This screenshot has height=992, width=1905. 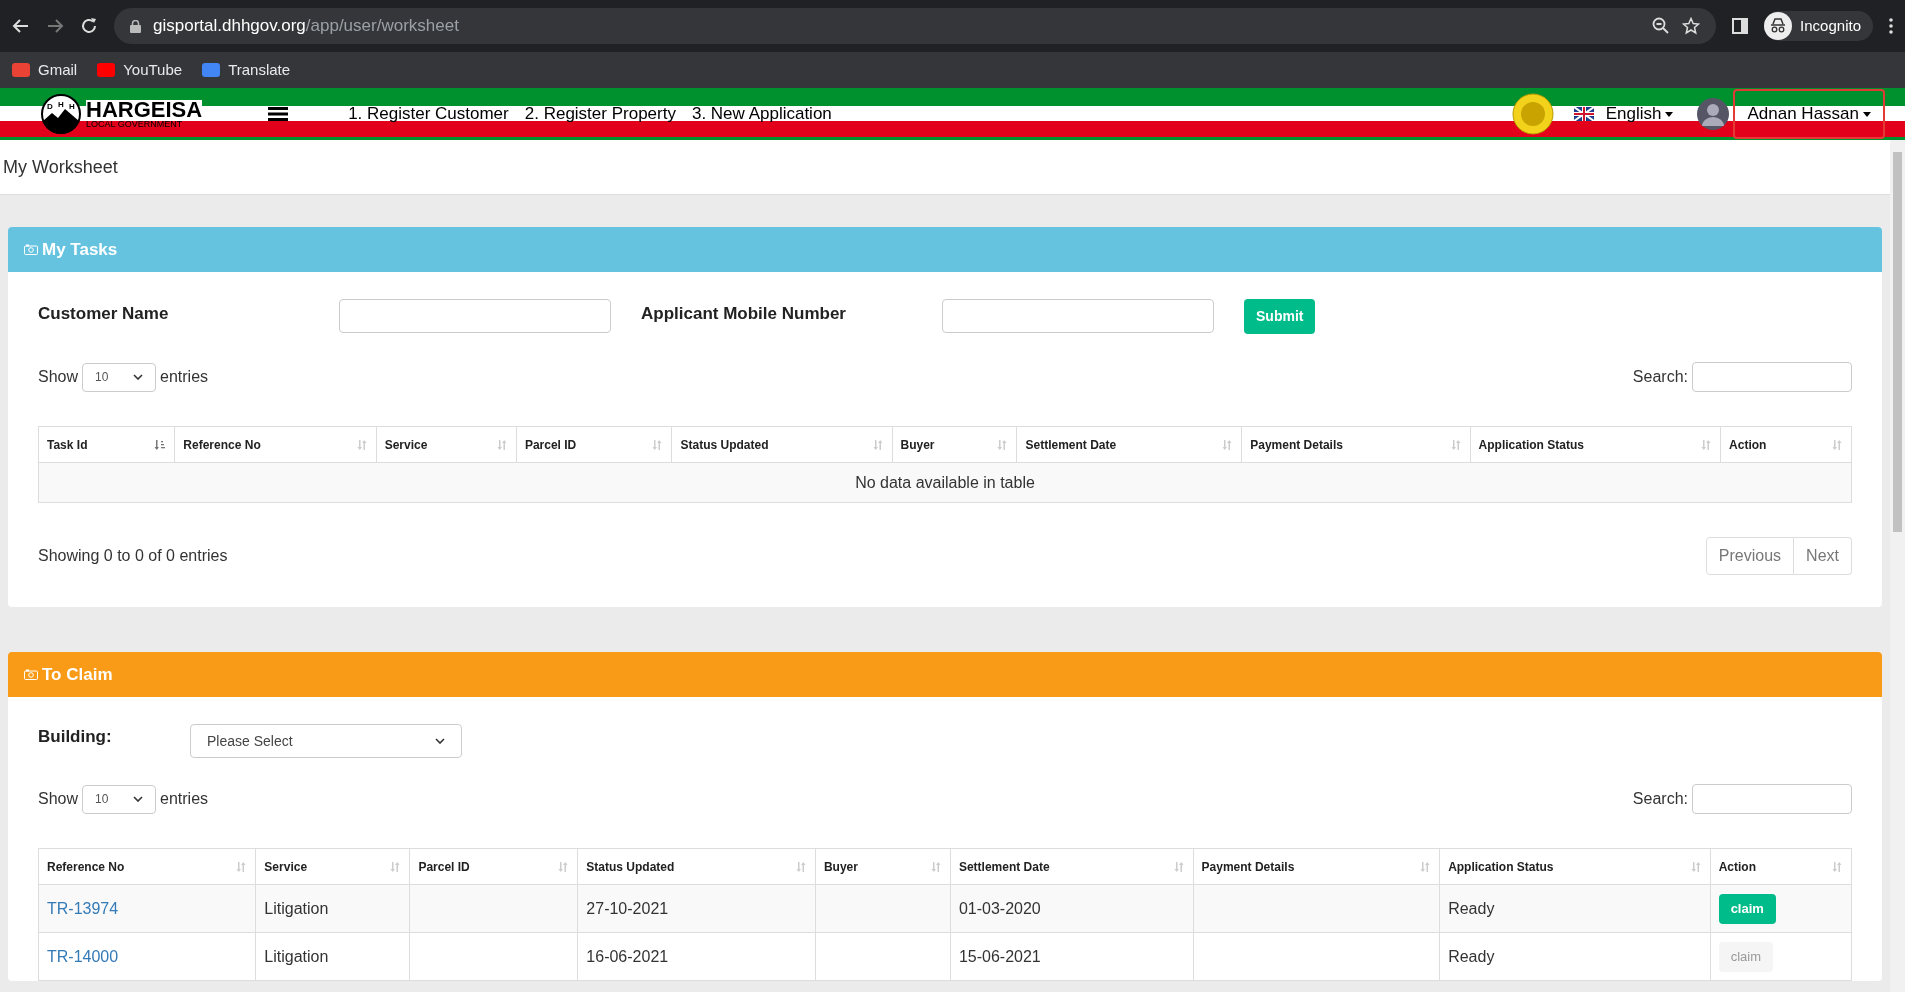 What do you see at coordinates (1691, 26) in the screenshot?
I see `star-icon` at bounding box center [1691, 26].